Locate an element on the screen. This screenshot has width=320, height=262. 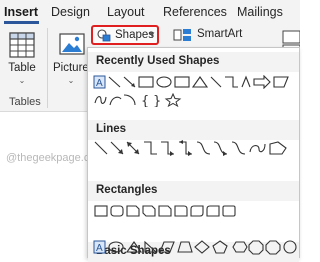
tab-design: Design is located at coordinates (70, 12).